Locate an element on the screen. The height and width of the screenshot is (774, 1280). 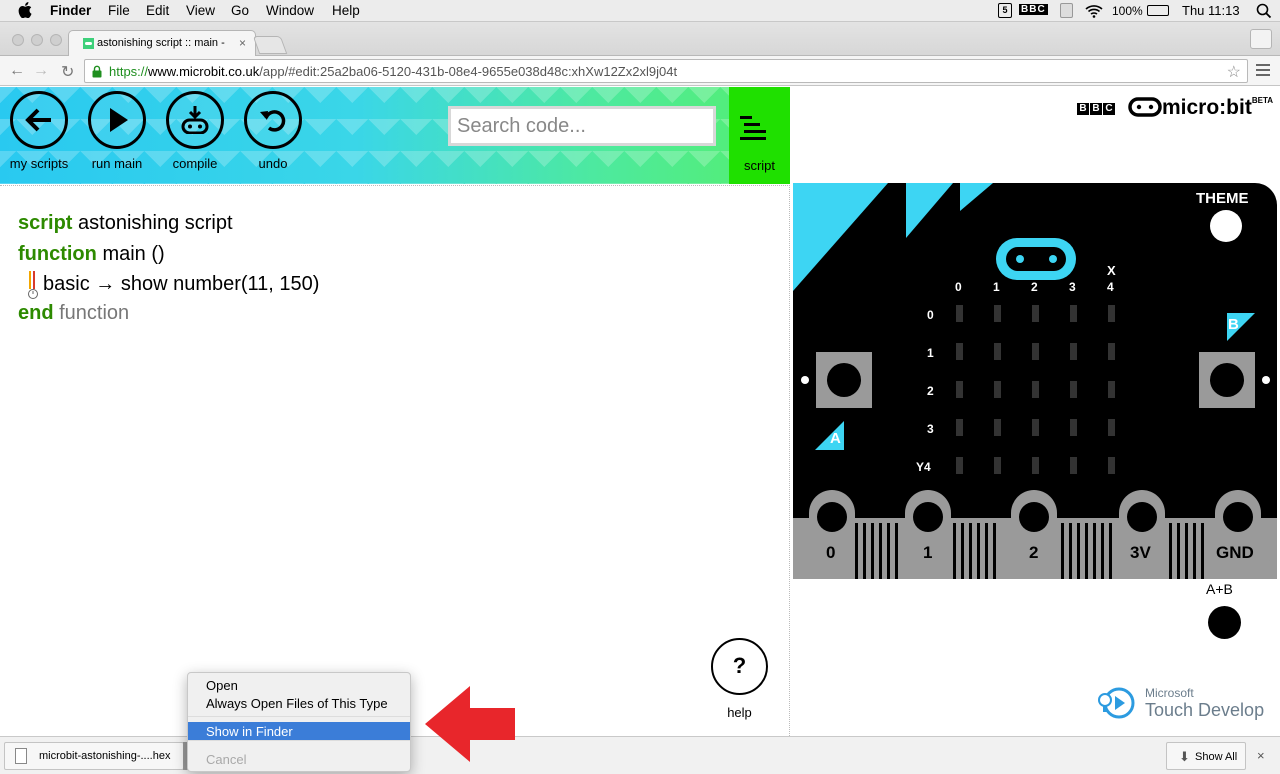
apple-icon is located at coordinates (25, 10).